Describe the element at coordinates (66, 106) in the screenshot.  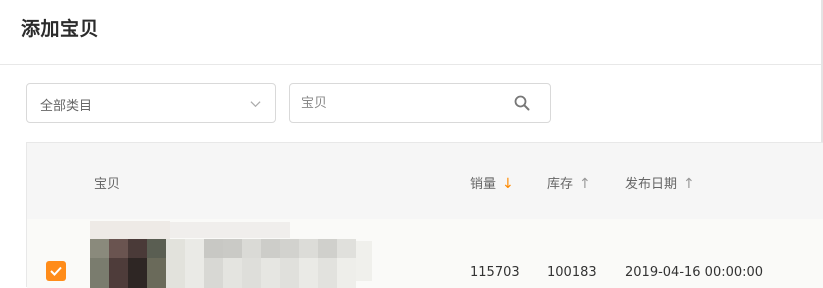
I see `category-select-value: 全部类目` at that location.